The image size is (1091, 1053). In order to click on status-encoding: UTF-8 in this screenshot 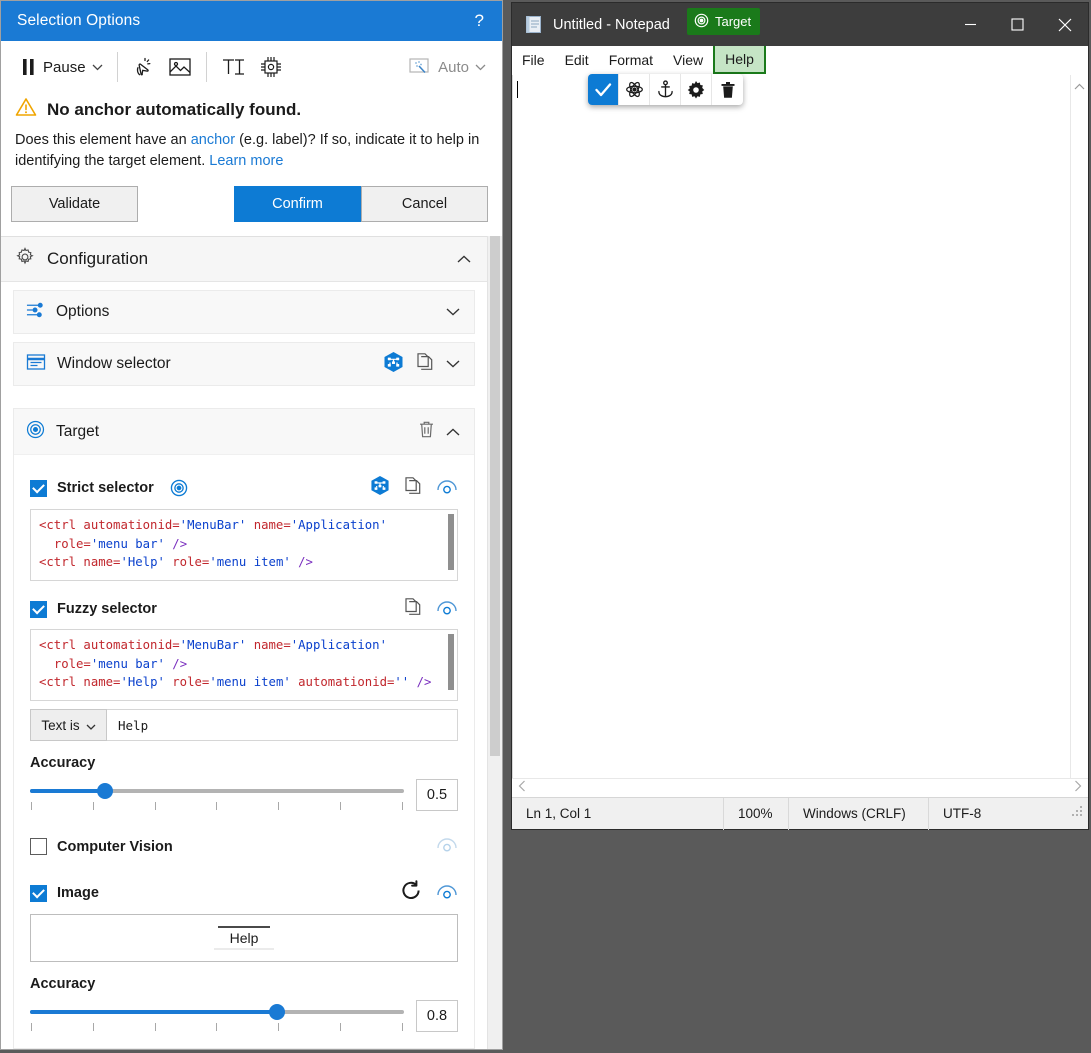, I will do `click(962, 813)`.